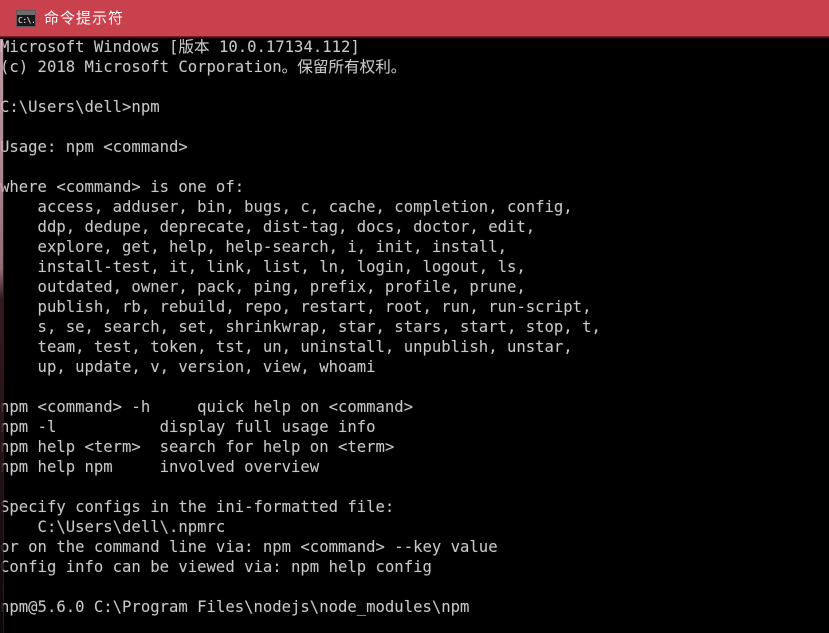 This screenshot has width=829, height=633. I want to click on window-title-bar: C:\. 命令提示符, so click(414, 18).